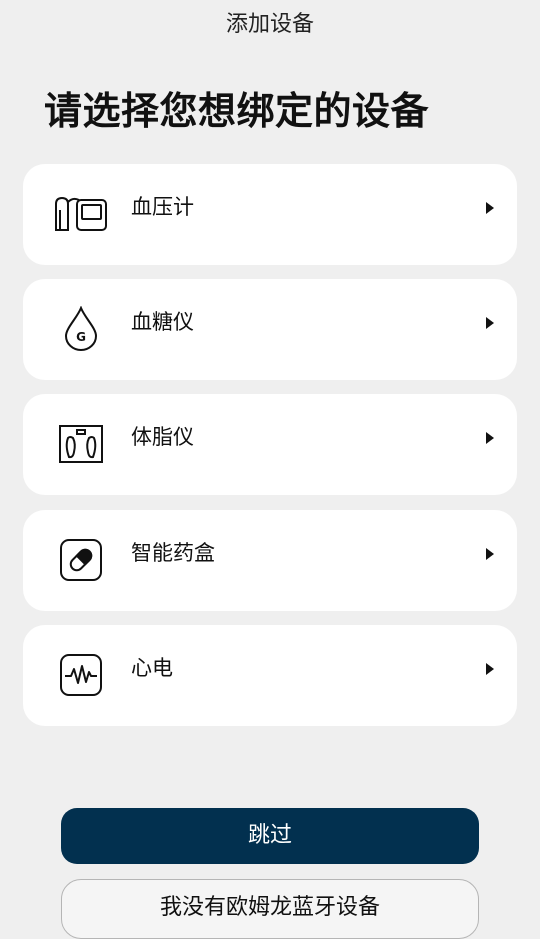 This screenshot has height=939, width=540. I want to click on device-label: 血压计, so click(162, 207).